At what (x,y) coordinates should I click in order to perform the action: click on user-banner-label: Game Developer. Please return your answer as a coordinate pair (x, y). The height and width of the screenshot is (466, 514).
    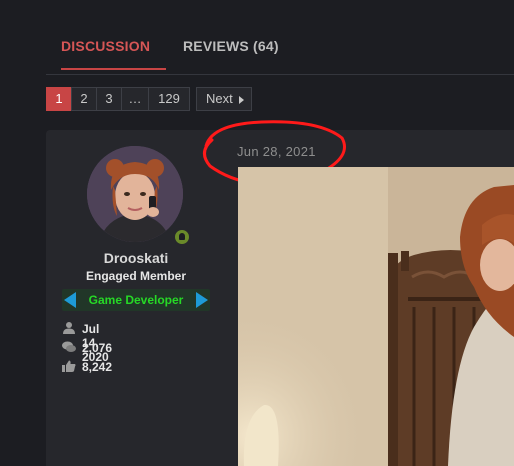
    Looking at the image, I should click on (136, 300).